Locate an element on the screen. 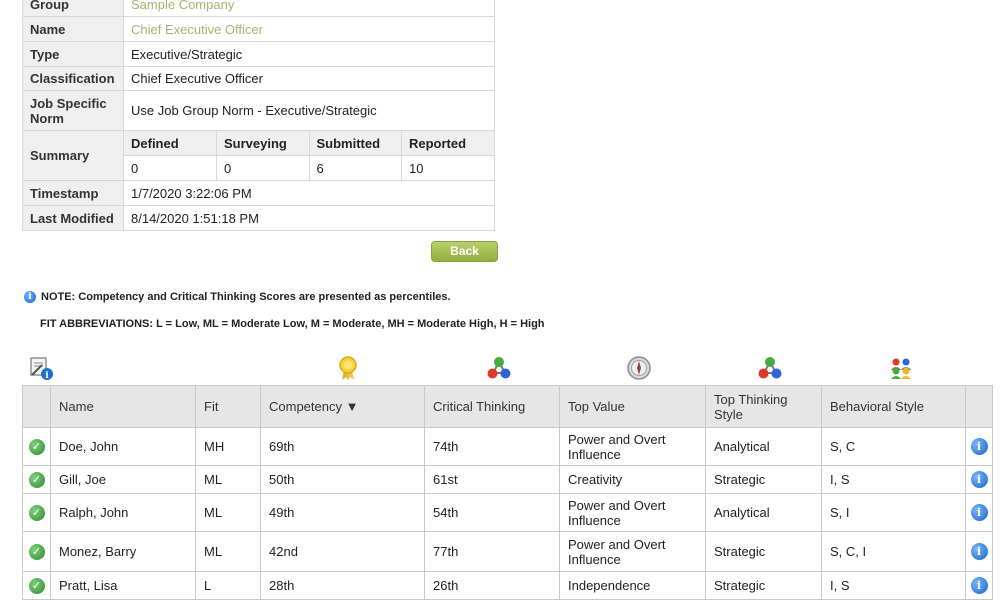 The height and width of the screenshot is (600, 1000). cell-name: Pratt, Lisa is located at coordinates (123, 585).